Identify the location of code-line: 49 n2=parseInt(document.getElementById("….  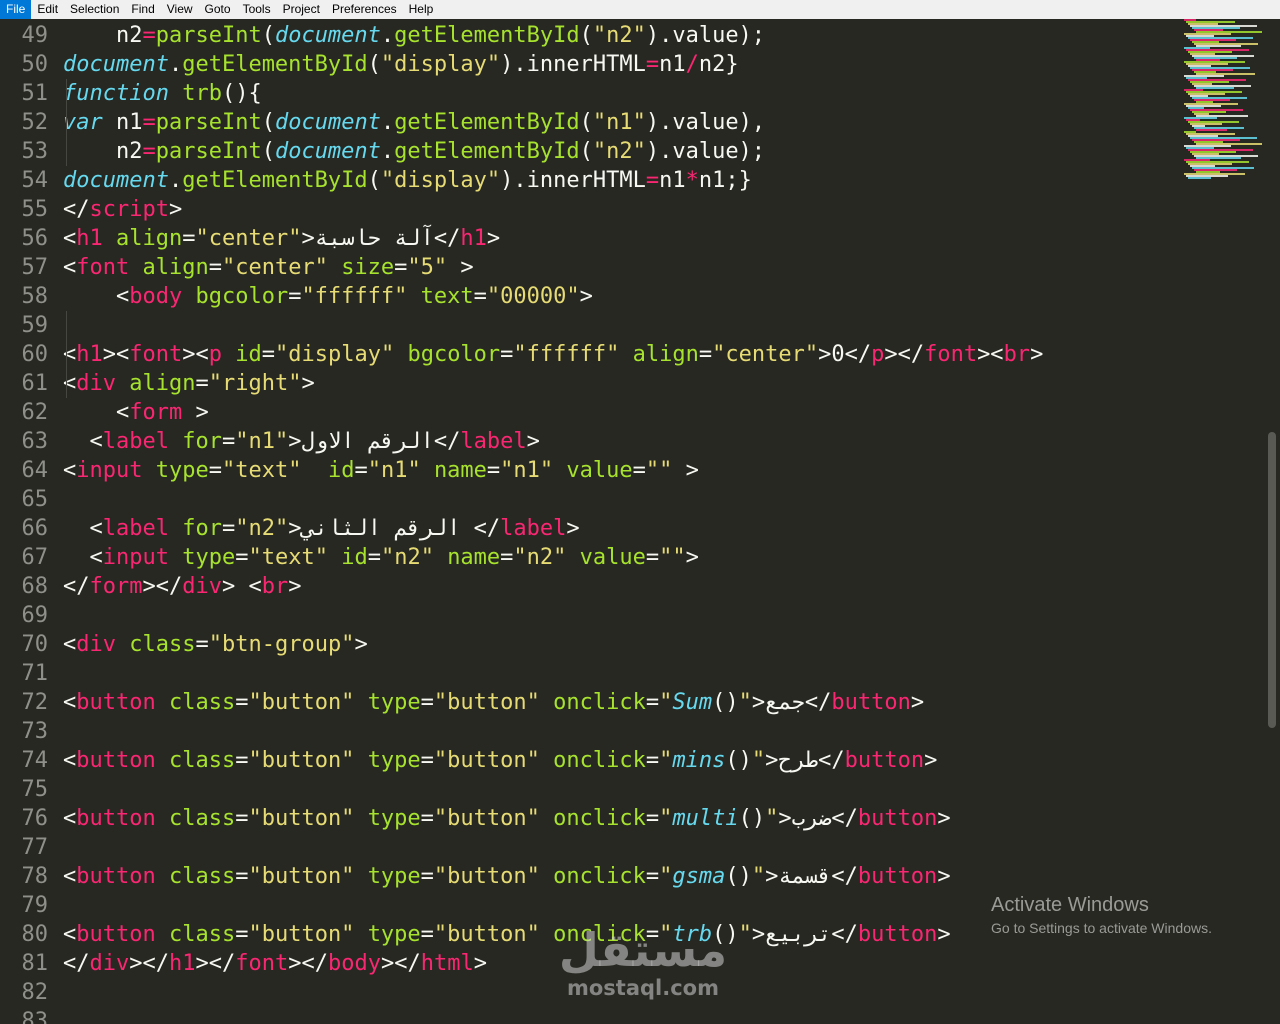
(383, 35).